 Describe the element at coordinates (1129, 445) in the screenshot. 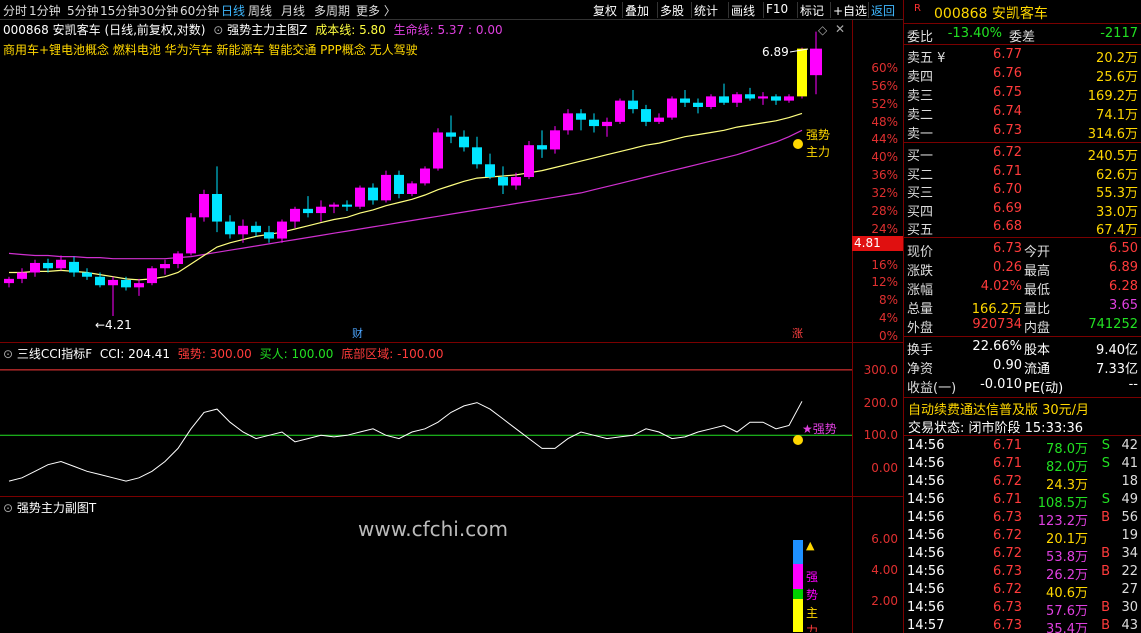

I see `tick-count: 42` at that location.